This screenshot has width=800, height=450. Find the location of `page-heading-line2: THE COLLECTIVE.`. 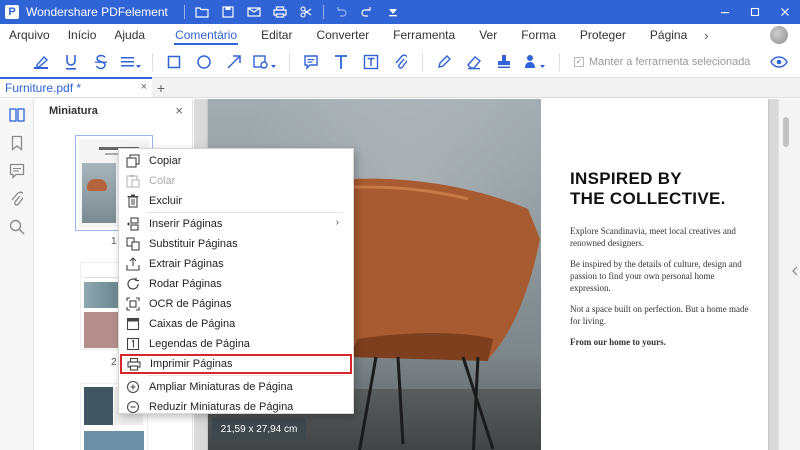

page-heading-line2: THE COLLECTIVE. is located at coordinates (648, 198).